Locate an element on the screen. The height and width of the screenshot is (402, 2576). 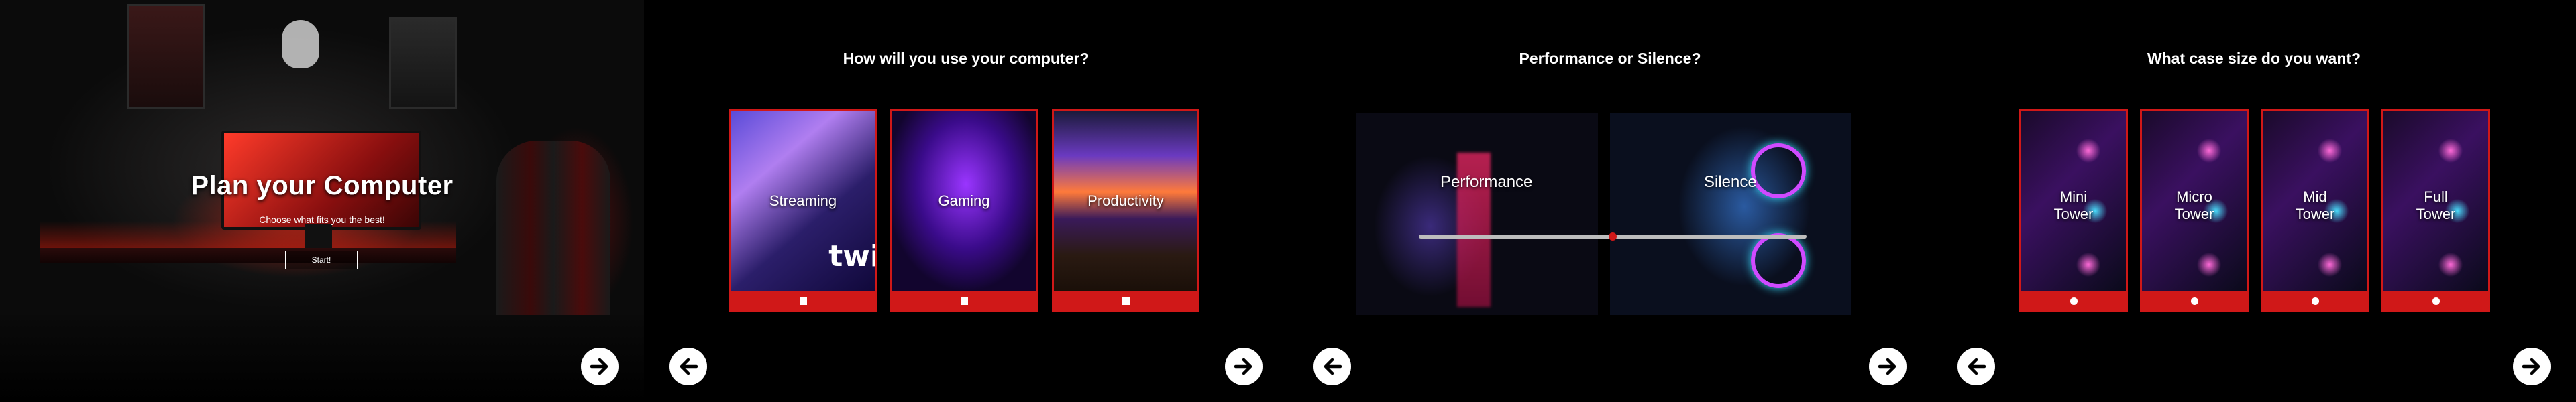
option-label-full-tower: Full Tower is located at coordinates (2436, 205).